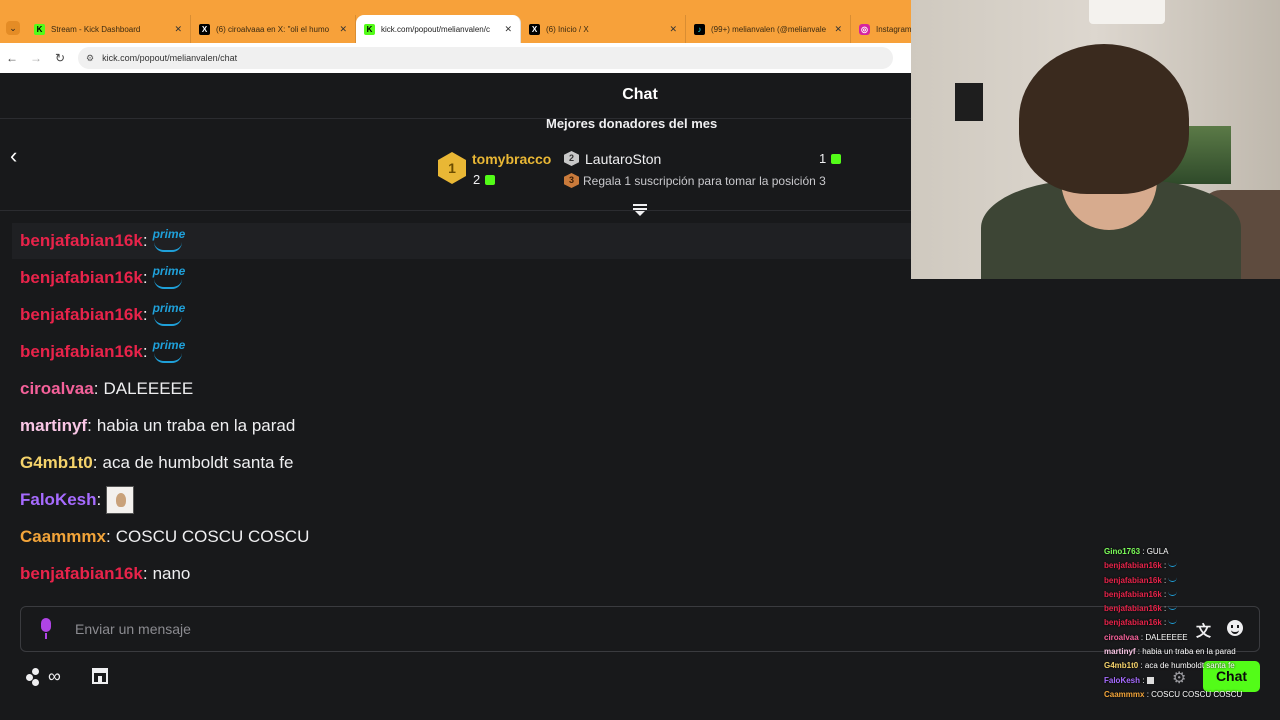  I want to click on message-input: Enviar un mensaje 文, so click(640, 629).